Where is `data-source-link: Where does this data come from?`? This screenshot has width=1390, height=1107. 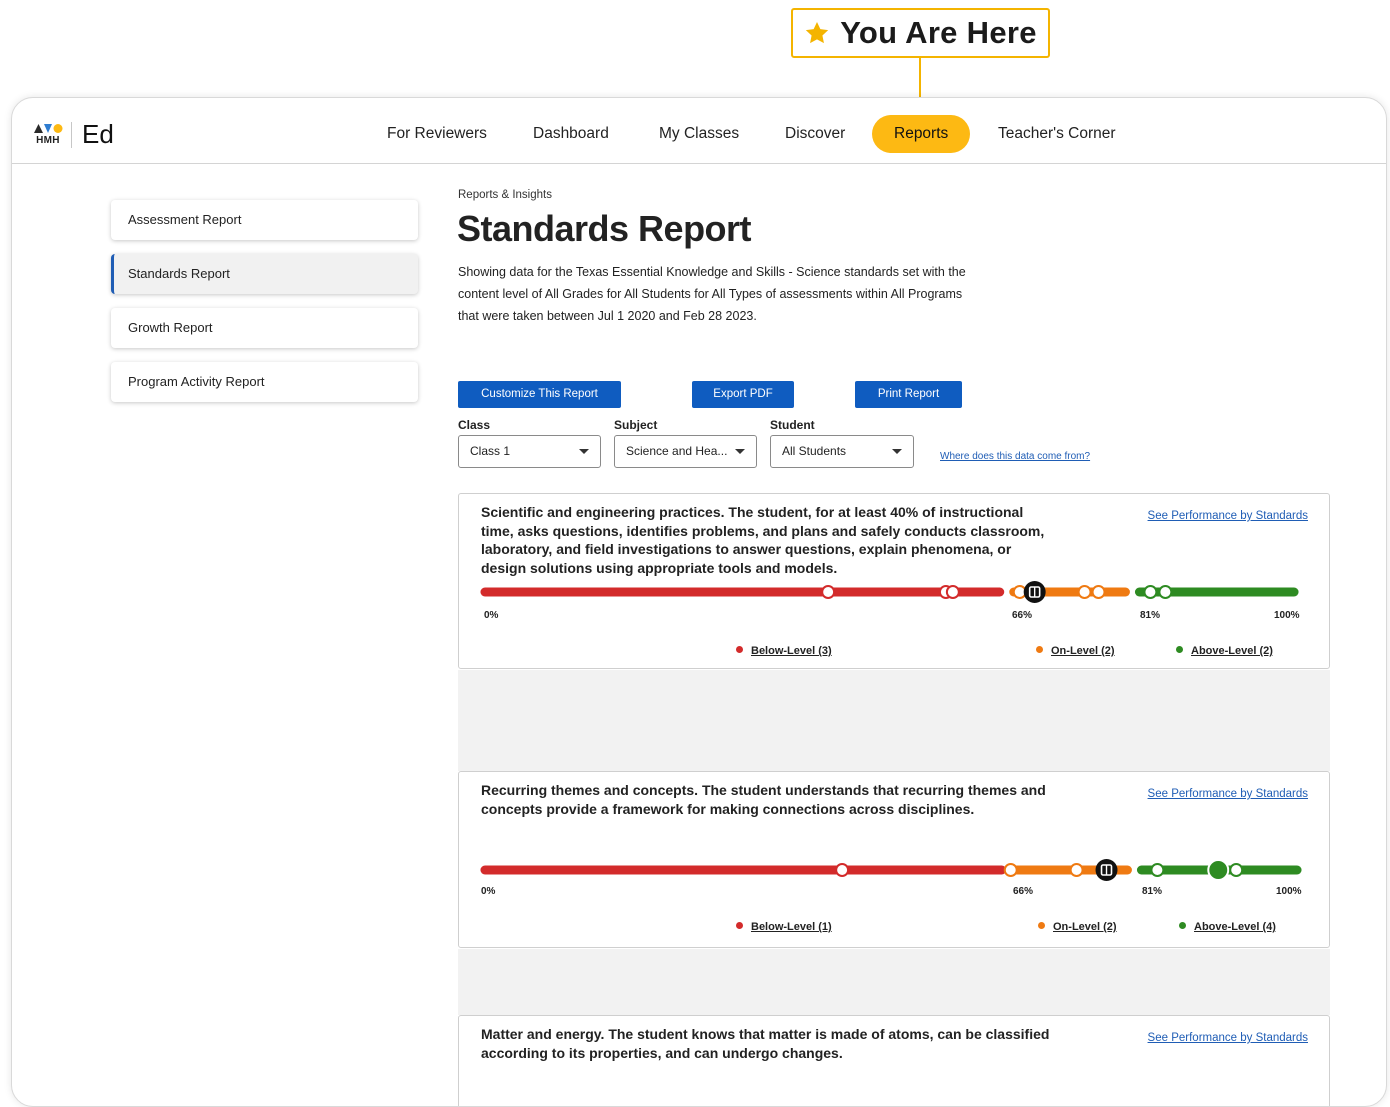 data-source-link: Where does this data come from? is located at coordinates (1015, 456).